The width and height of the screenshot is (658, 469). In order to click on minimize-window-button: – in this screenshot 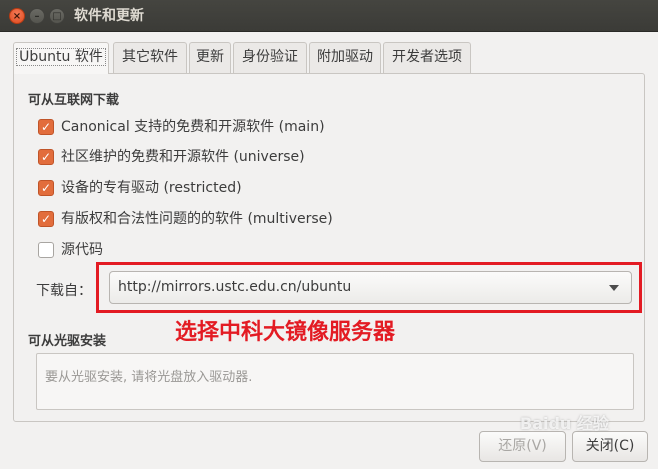, I will do `click(37, 16)`.